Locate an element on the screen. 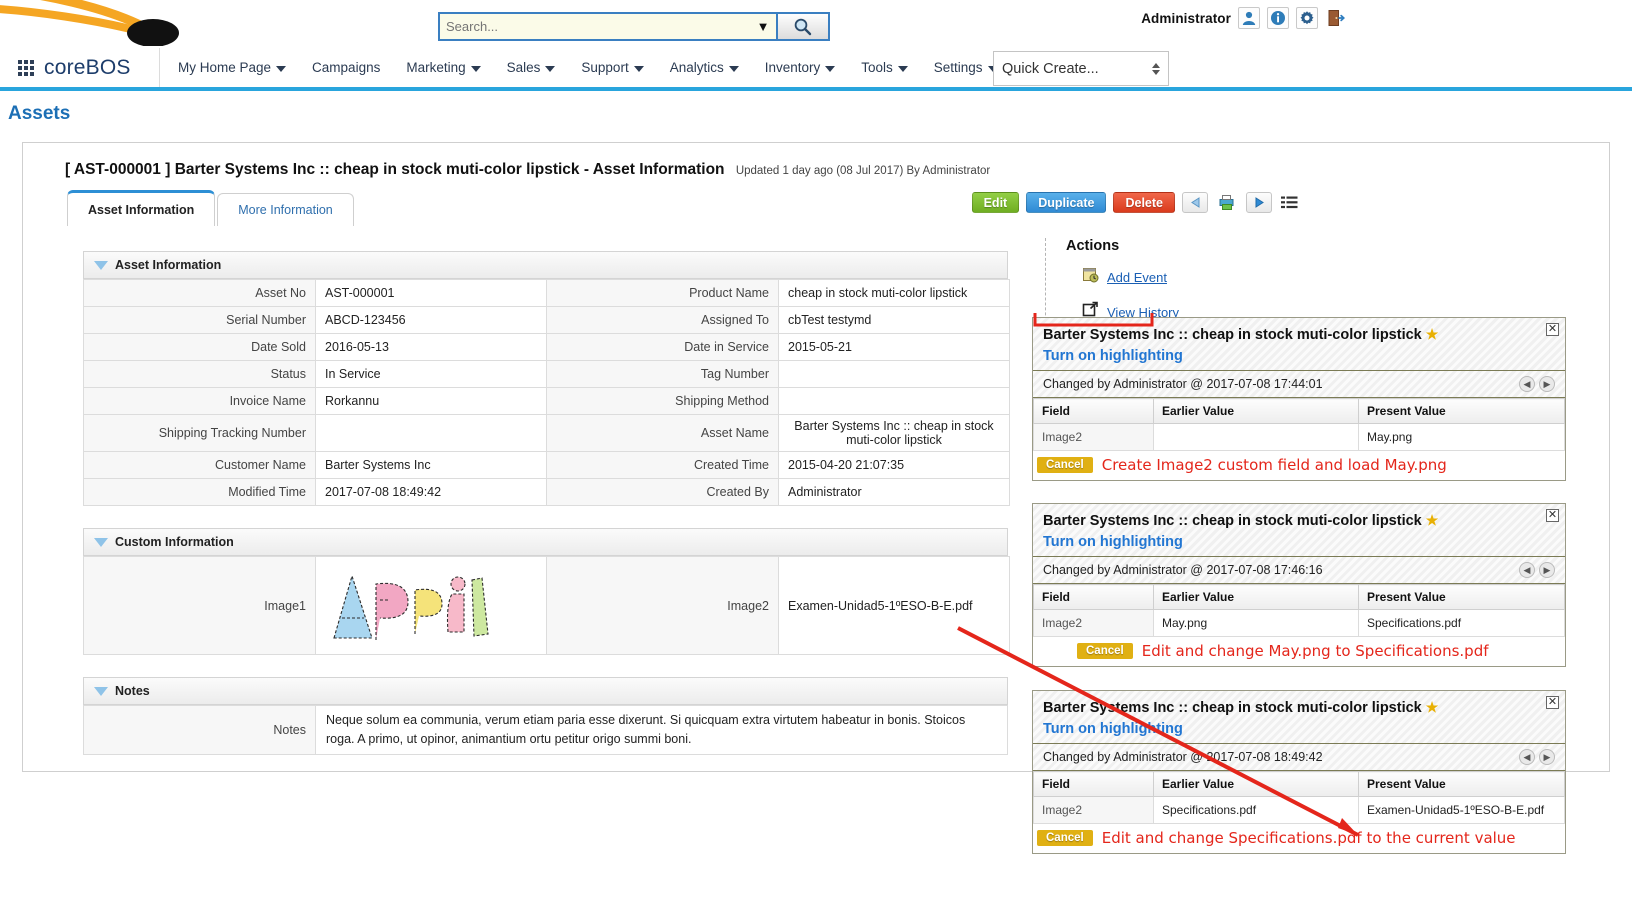 The width and height of the screenshot is (1632, 912). search-icon is located at coordinates (803, 26).